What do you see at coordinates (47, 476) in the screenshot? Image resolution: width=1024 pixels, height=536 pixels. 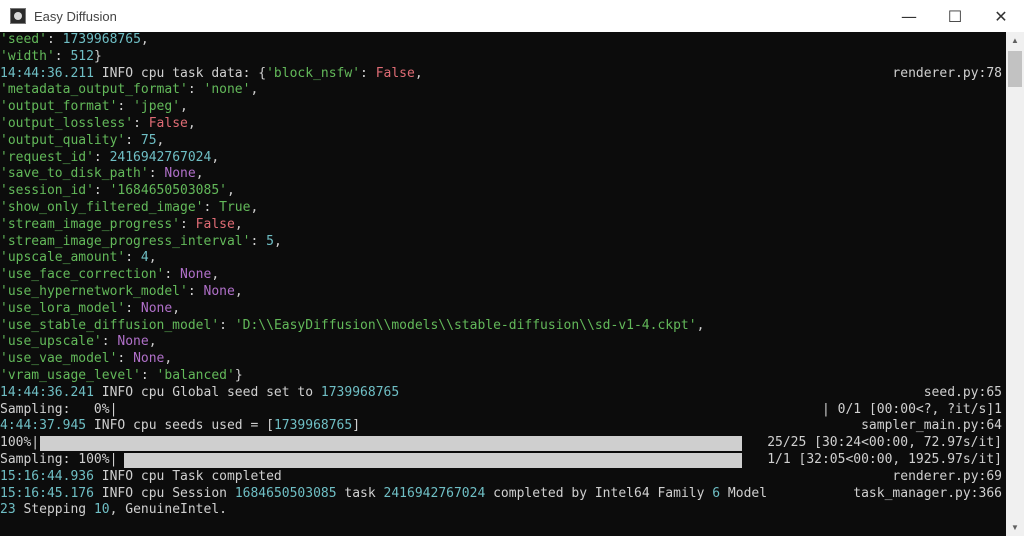 I see `console-text: 15:16:44.936` at bounding box center [47, 476].